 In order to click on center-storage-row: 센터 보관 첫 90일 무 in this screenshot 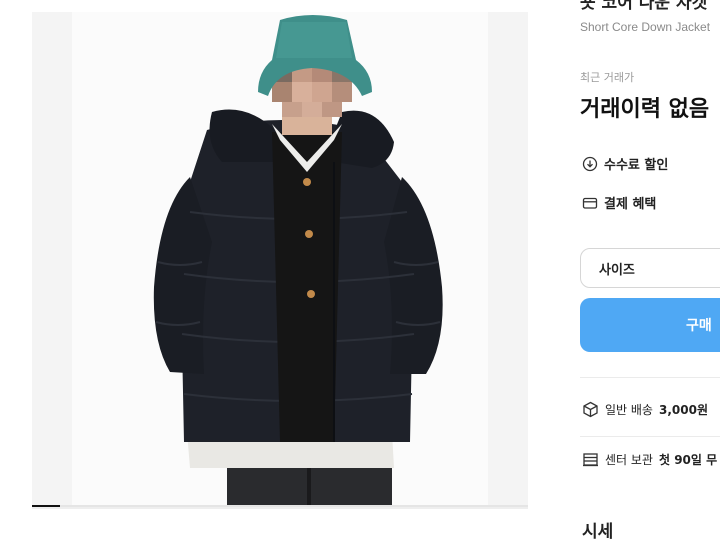, I will do `click(649, 459)`.